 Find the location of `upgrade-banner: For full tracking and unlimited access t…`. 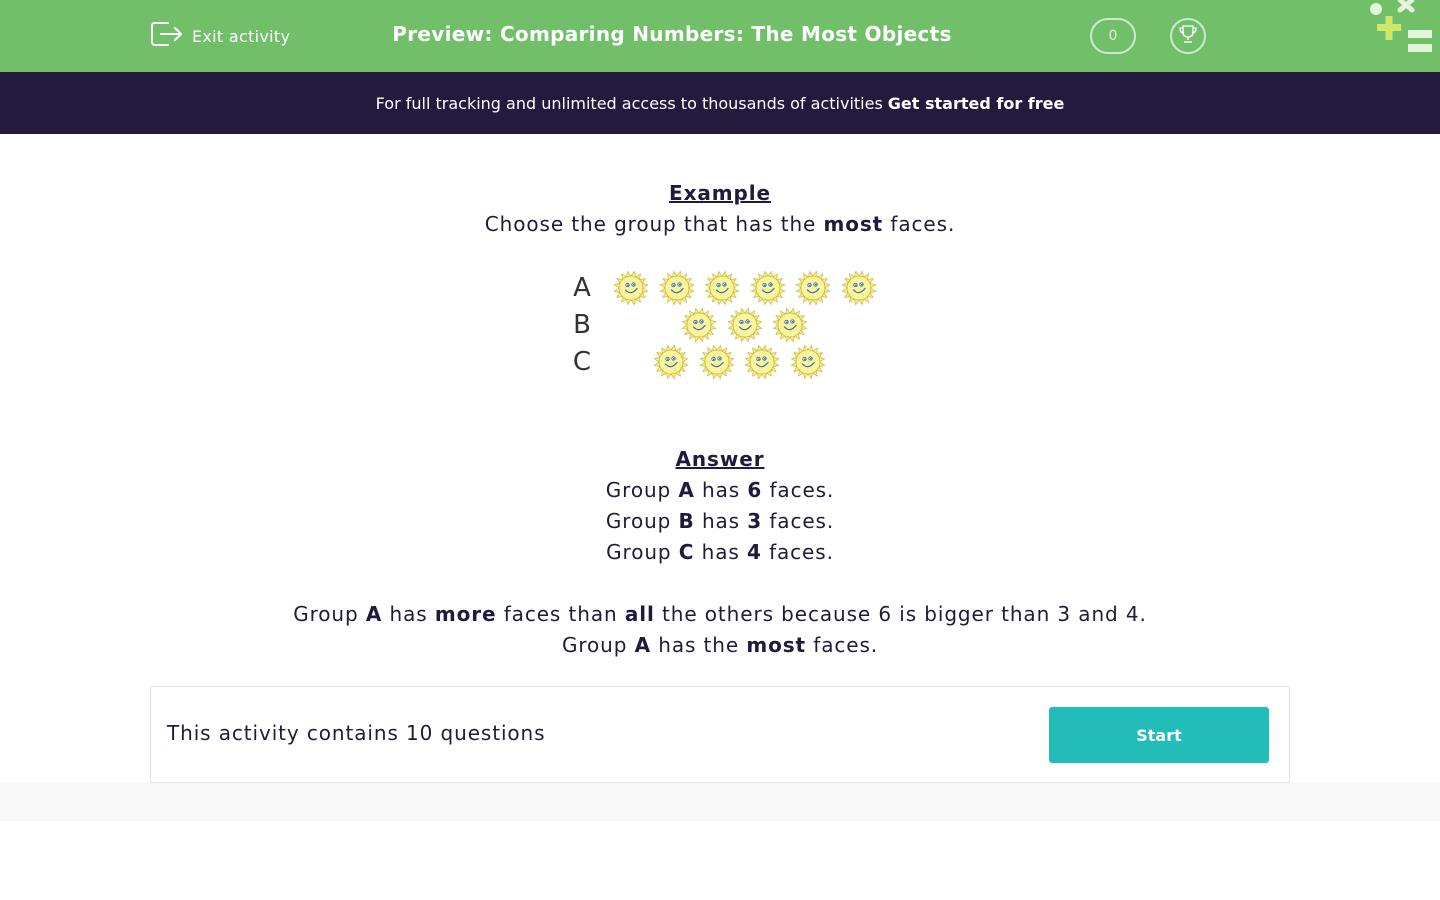

upgrade-banner: For full tracking and unlimited access t… is located at coordinates (720, 103).